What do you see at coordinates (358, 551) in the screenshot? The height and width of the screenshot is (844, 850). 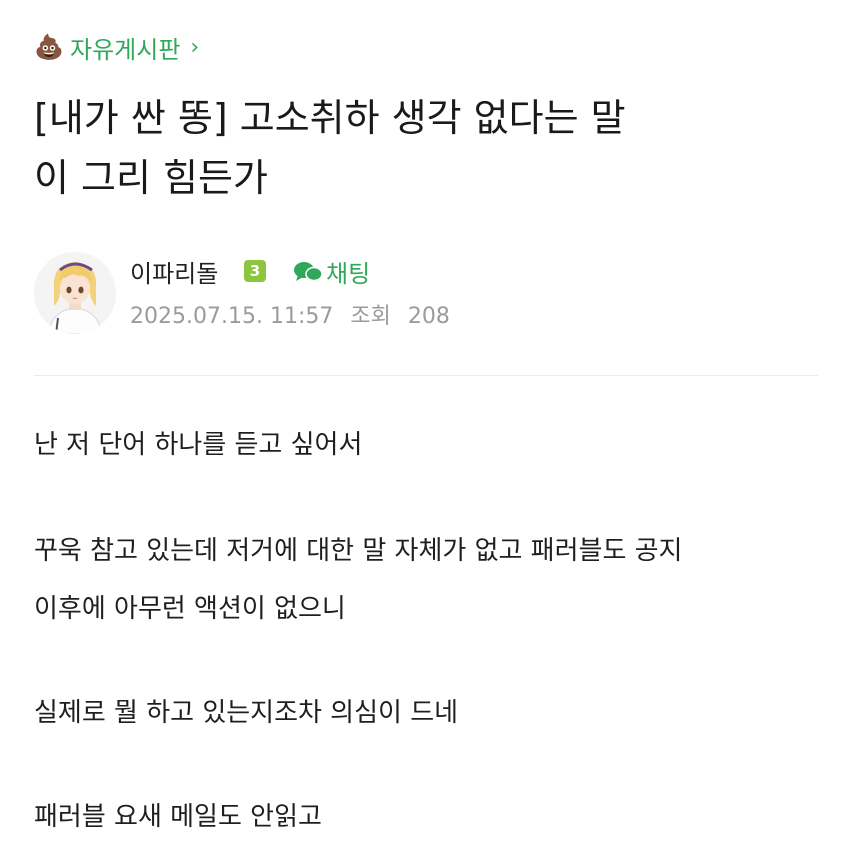 I see `post-body-line: 꾸욱 참고 있는데 저거에 대한 말 자체가 없고 패러블도 공지` at bounding box center [358, 551].